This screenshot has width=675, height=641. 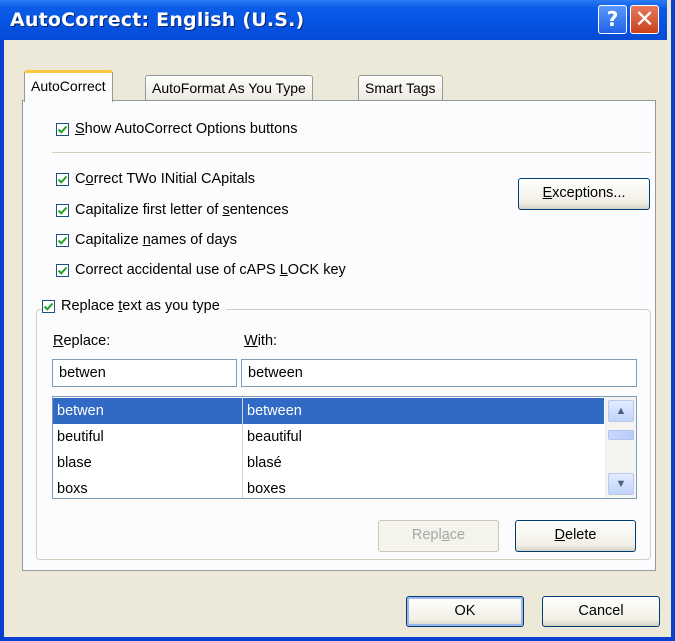 What do you see at coordinates (465, 611) in the screenshot?
I see `ok-button: OK` at bounding box center [465, 611].